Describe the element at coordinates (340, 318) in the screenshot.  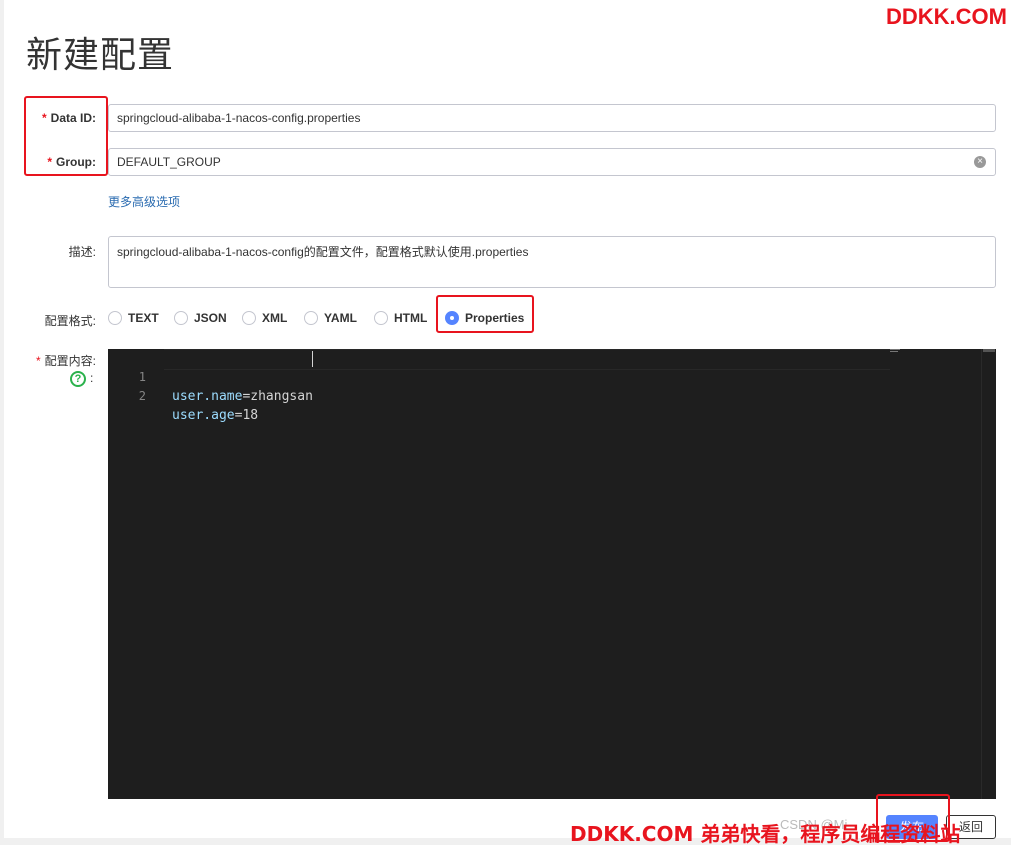
I see `radio-label: YAML` at that location.